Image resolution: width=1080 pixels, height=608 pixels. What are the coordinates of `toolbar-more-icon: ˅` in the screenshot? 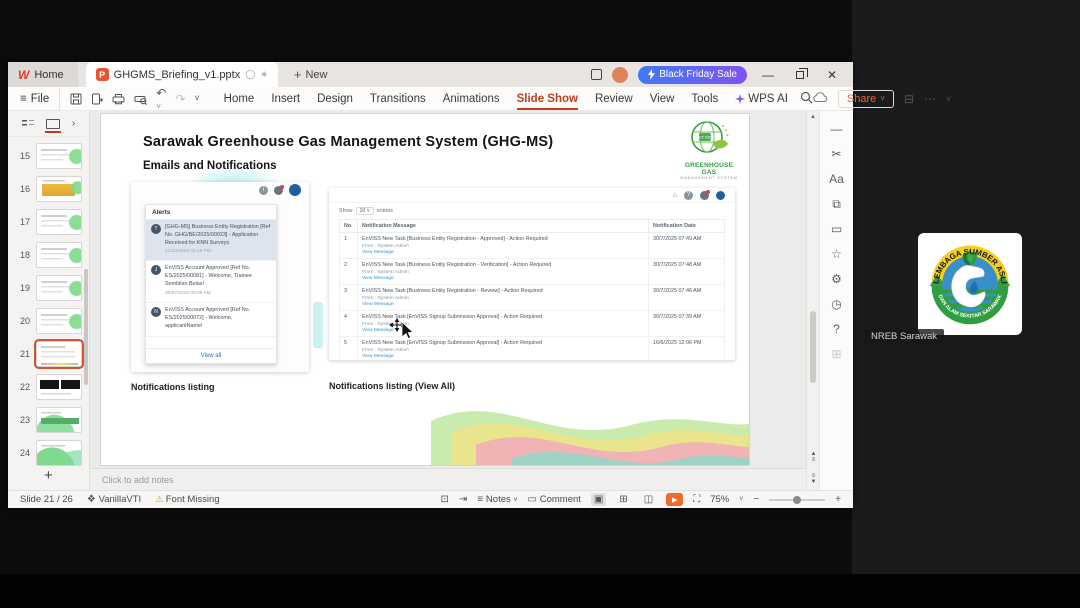 It's located at (196, 98).